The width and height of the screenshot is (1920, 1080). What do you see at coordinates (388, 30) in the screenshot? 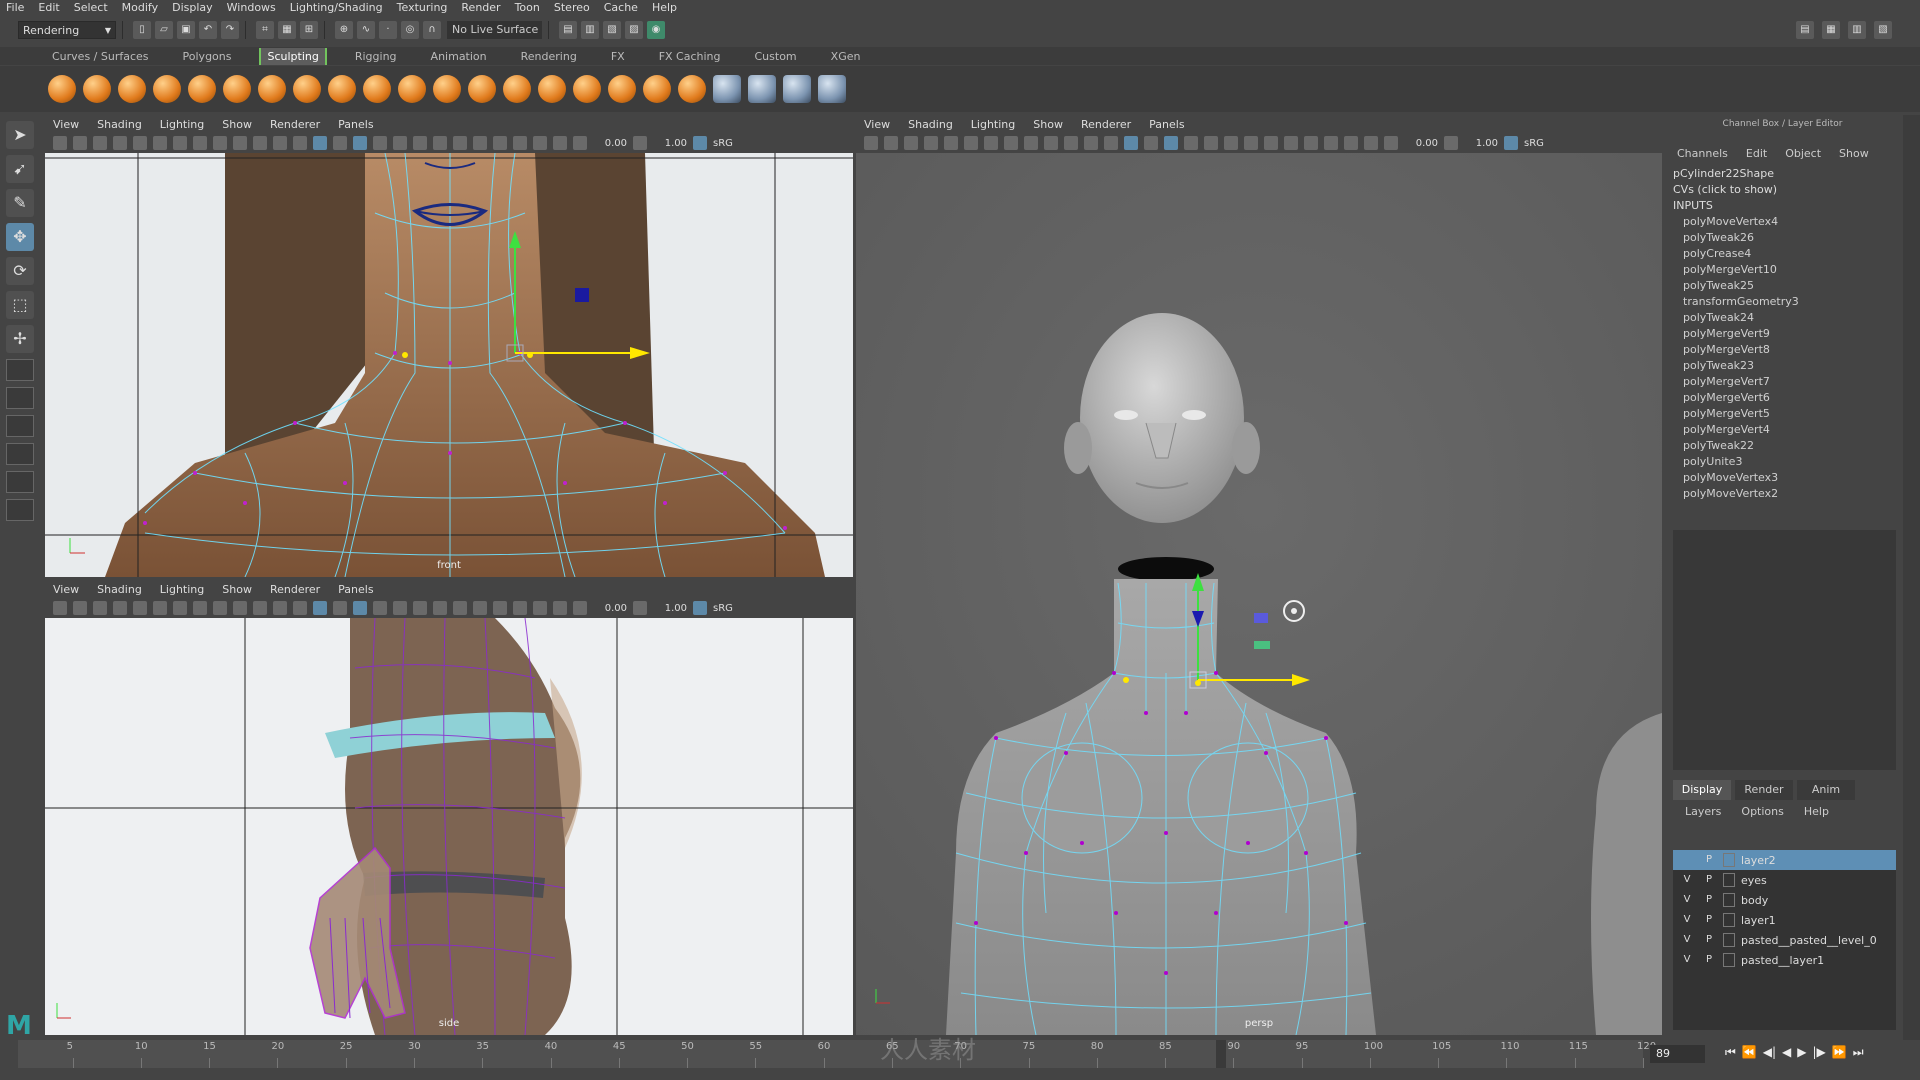
I see `snap-point-icon: ·` at bounding box center [388, 30].